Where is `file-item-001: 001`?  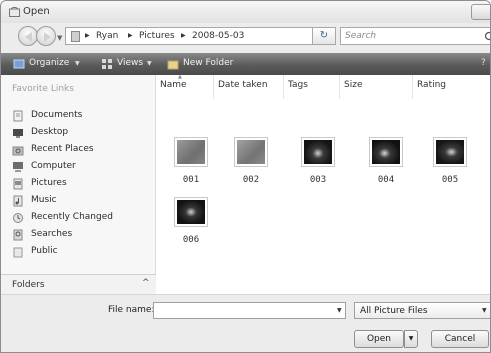 file-item-001: 001 is located at coordinates (191, 165).